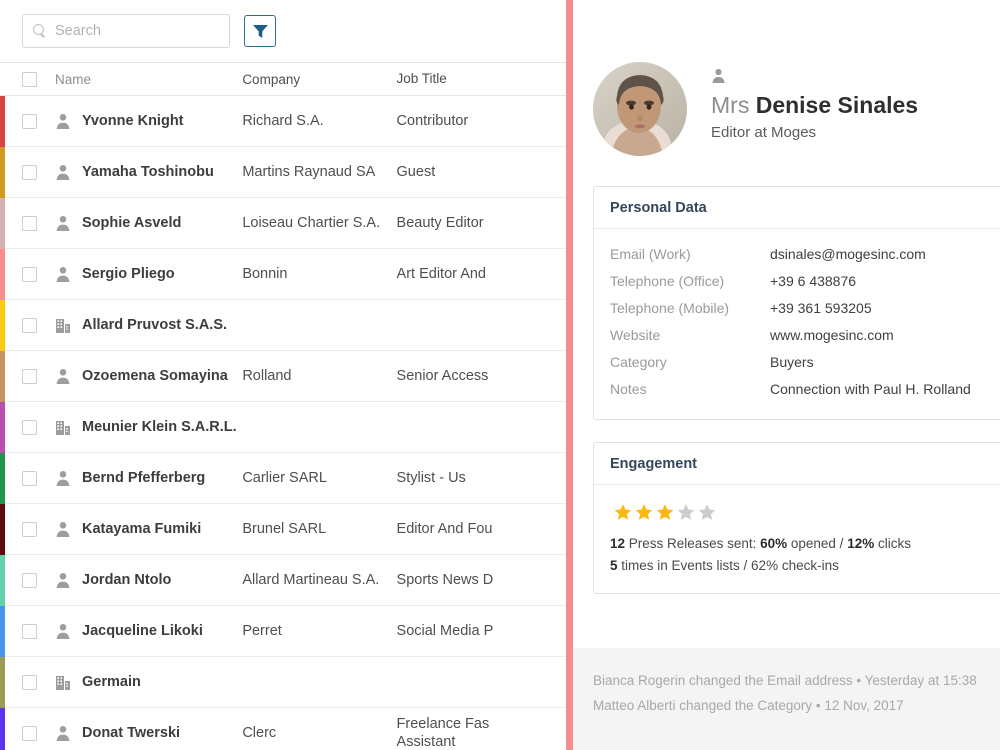  I want to click on cell-name: Yamaha Toshinobu, so click(132, 172).